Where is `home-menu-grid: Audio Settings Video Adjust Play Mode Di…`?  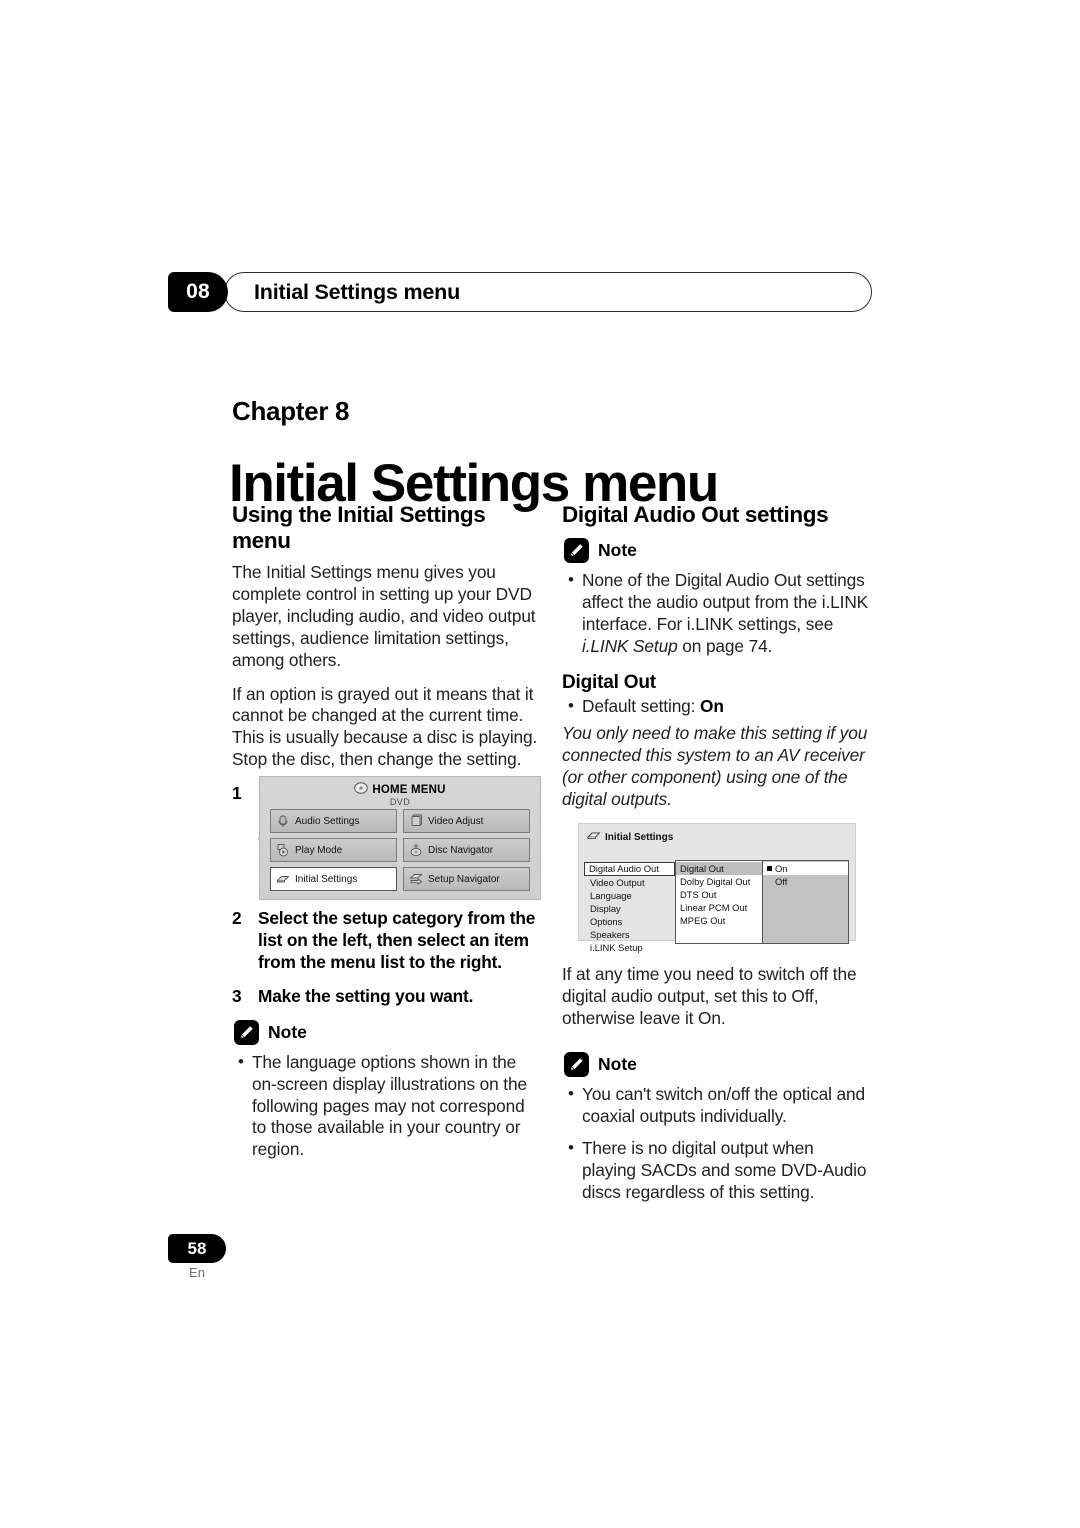
home-menu-grid: Audio Settings Video Adjust Play Mode Di… is located at coordinates (400, 850).